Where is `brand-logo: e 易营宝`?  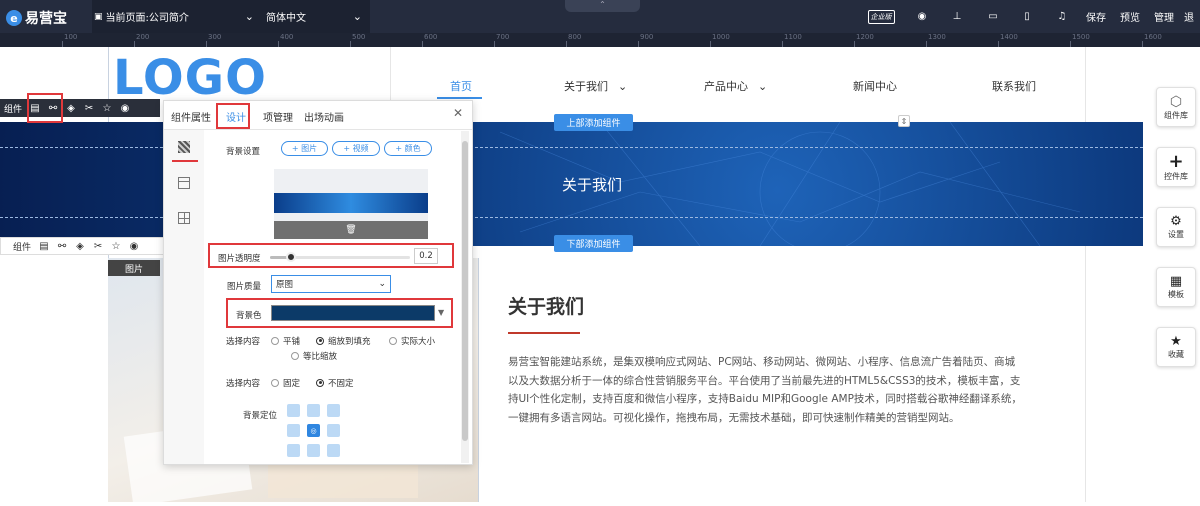
brand-logo: e 易营宝 is located at coordinates (36, 18).